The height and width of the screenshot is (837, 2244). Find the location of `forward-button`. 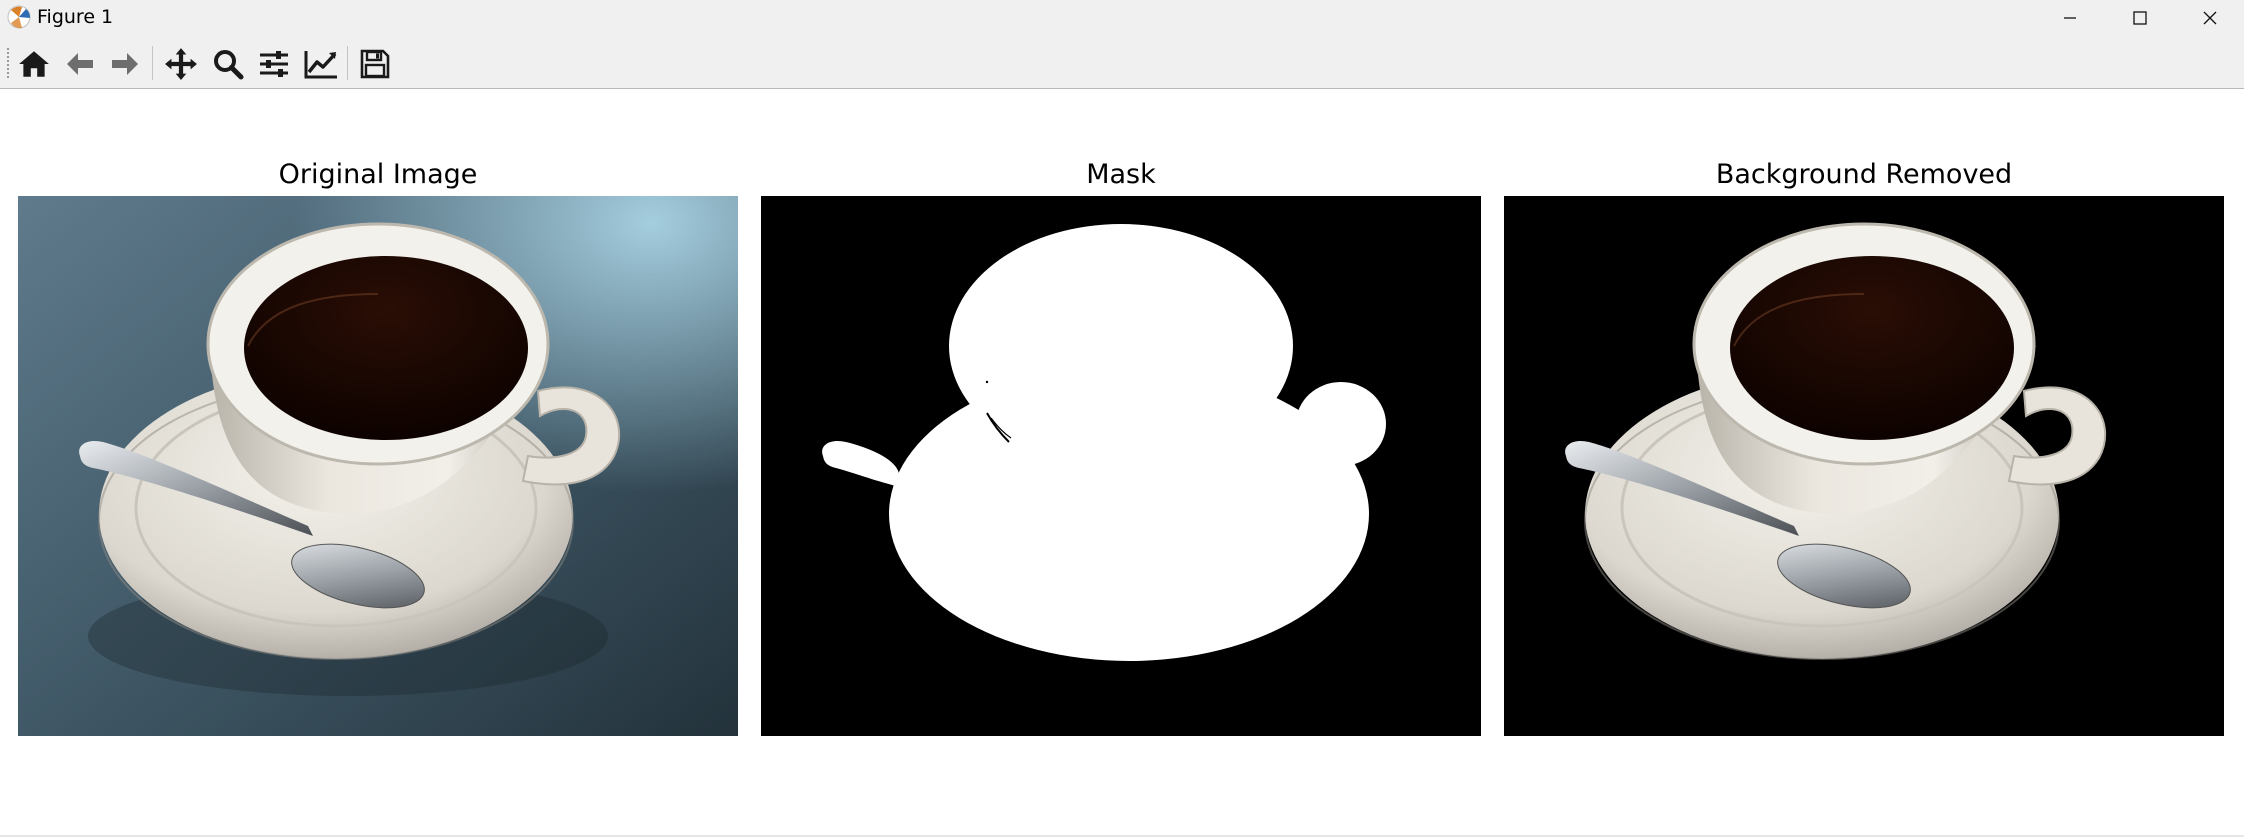

forward-button is located at coordinates (125, 64).